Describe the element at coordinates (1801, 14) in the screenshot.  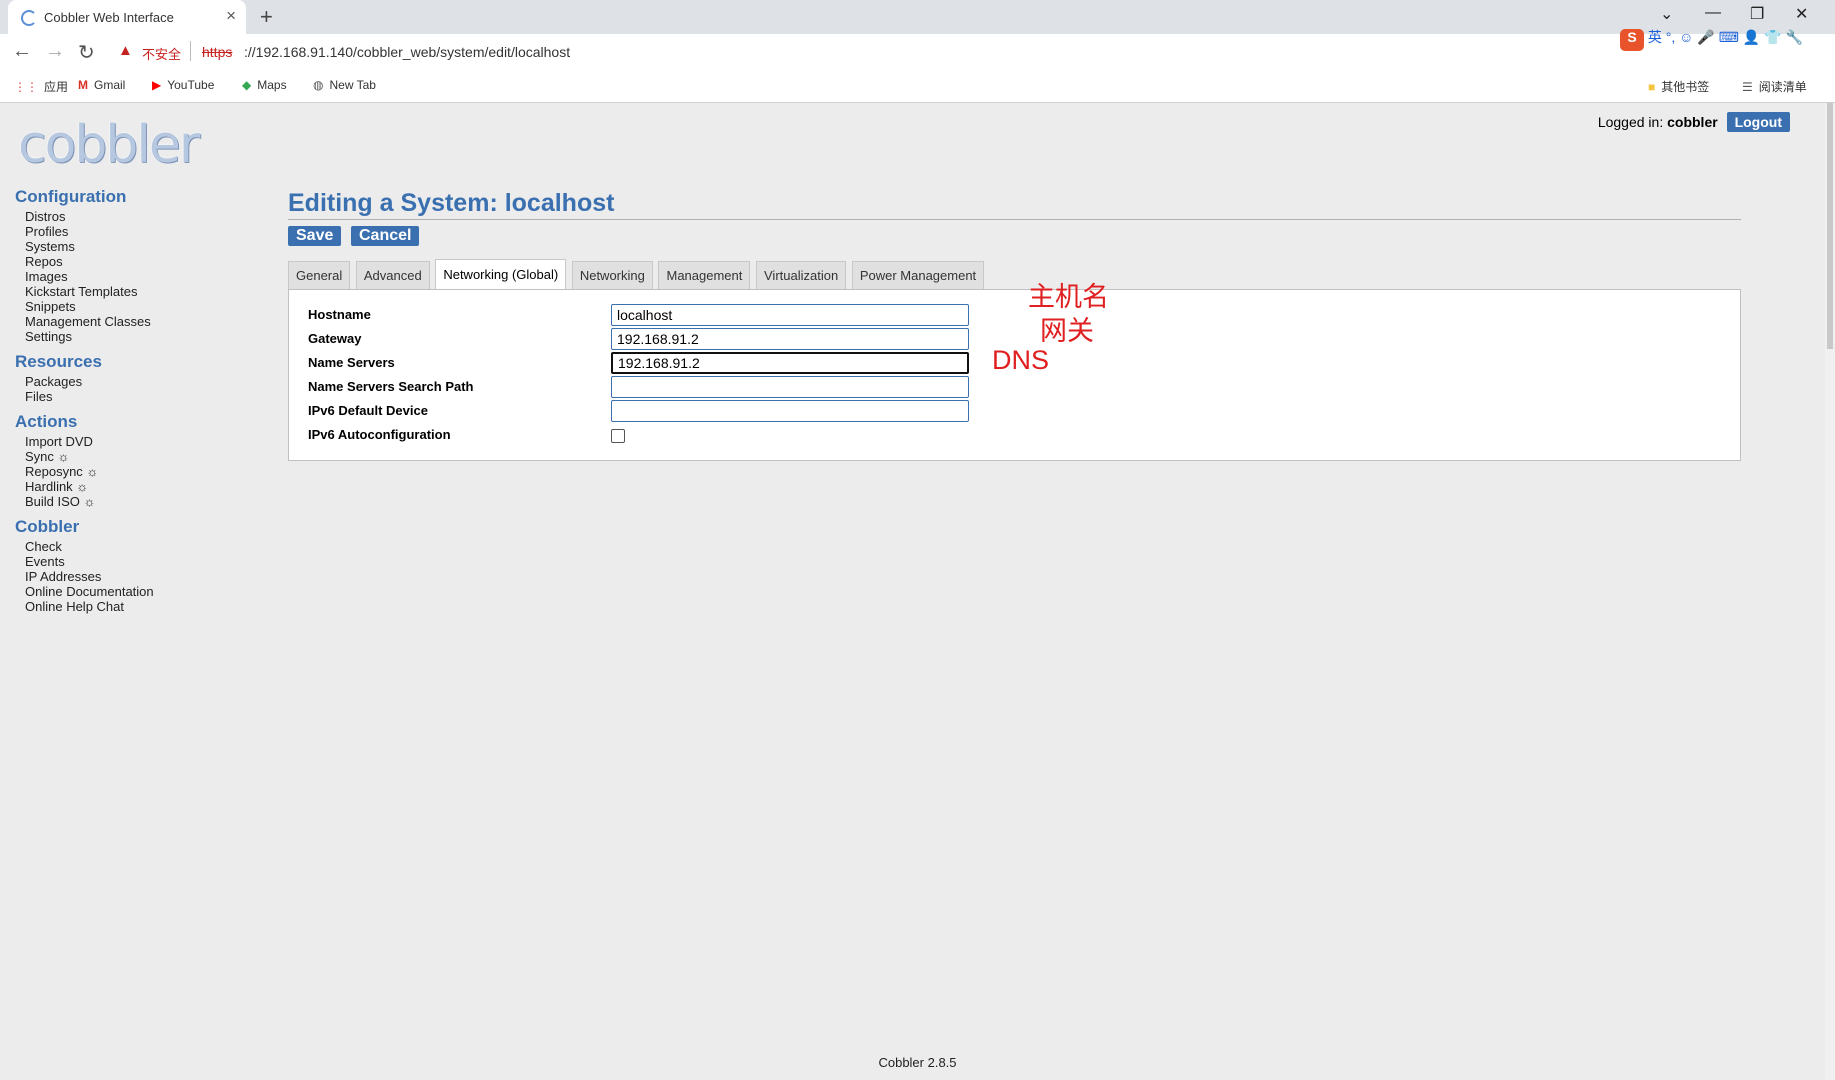
I see `close-window-icon: ✕` at that location.